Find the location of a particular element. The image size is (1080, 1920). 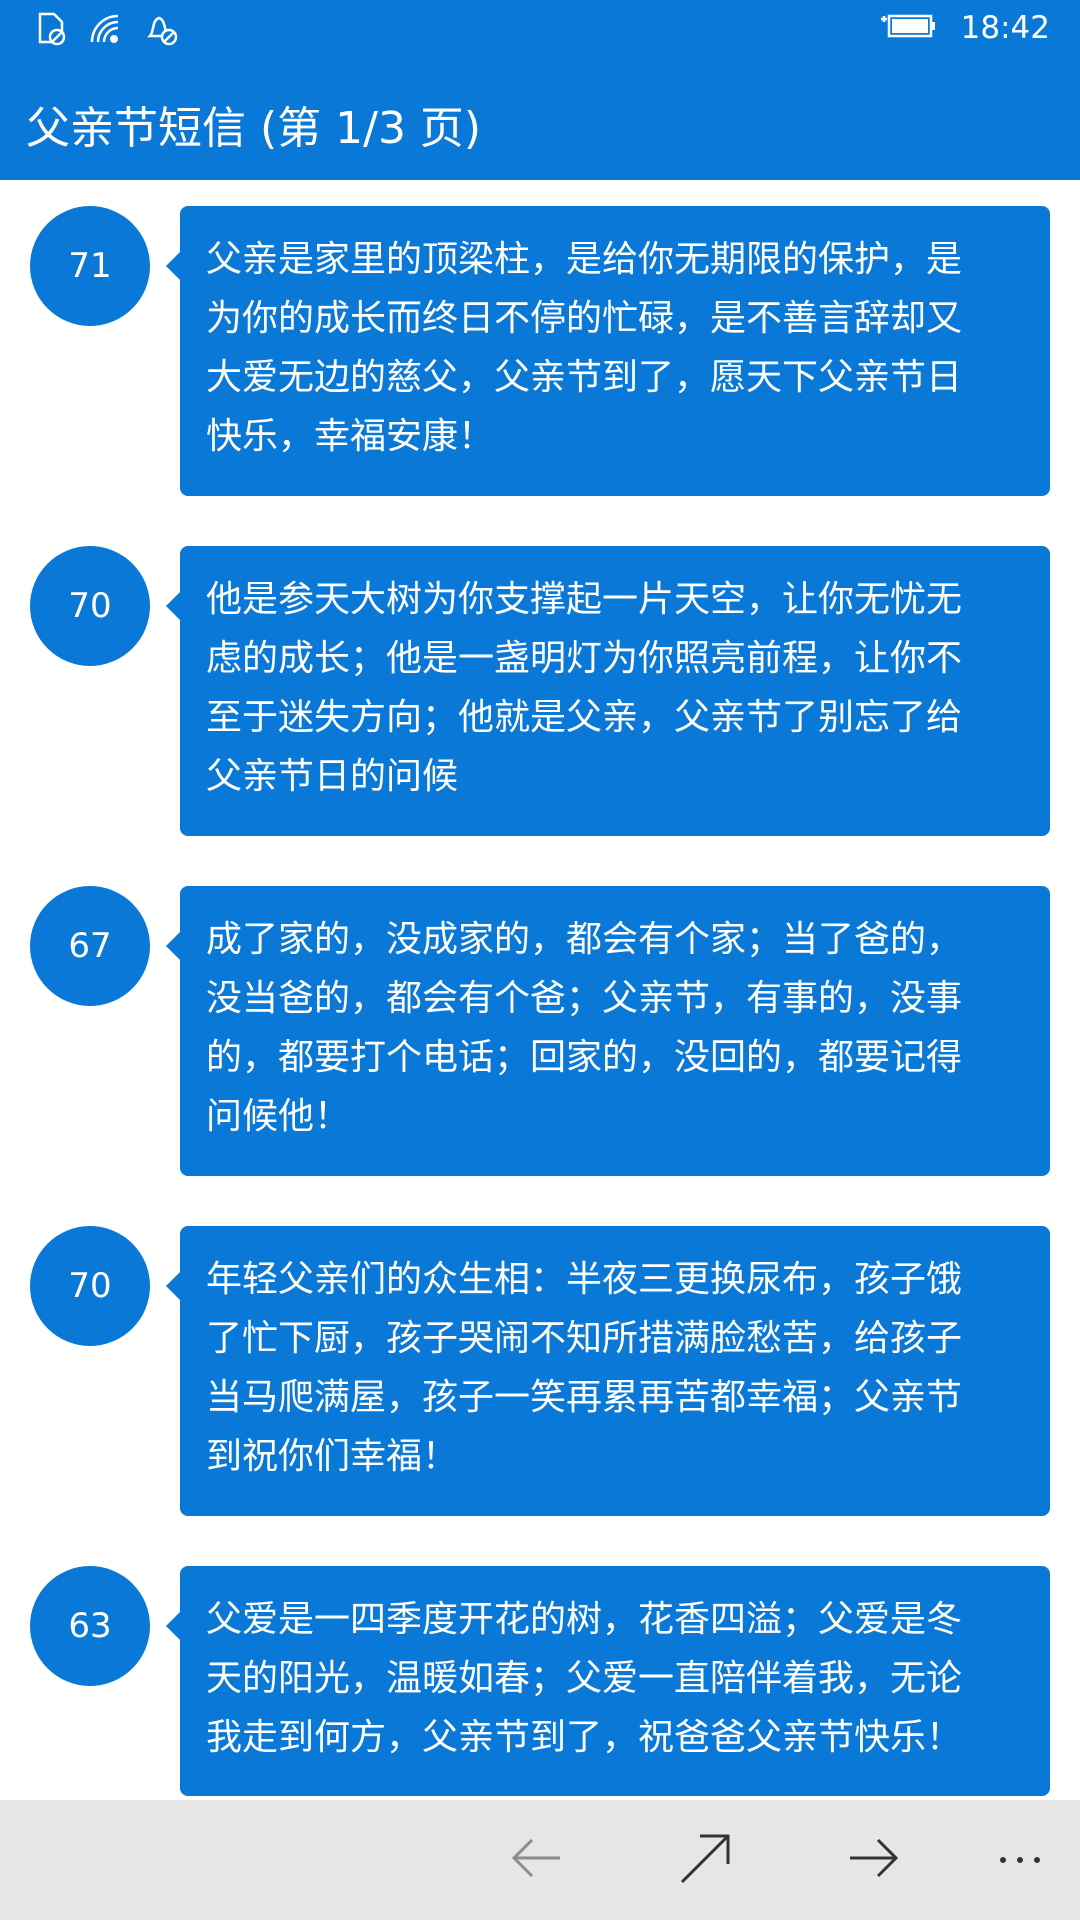

forward-arrow-icon is located at coordinates (874, 1860).